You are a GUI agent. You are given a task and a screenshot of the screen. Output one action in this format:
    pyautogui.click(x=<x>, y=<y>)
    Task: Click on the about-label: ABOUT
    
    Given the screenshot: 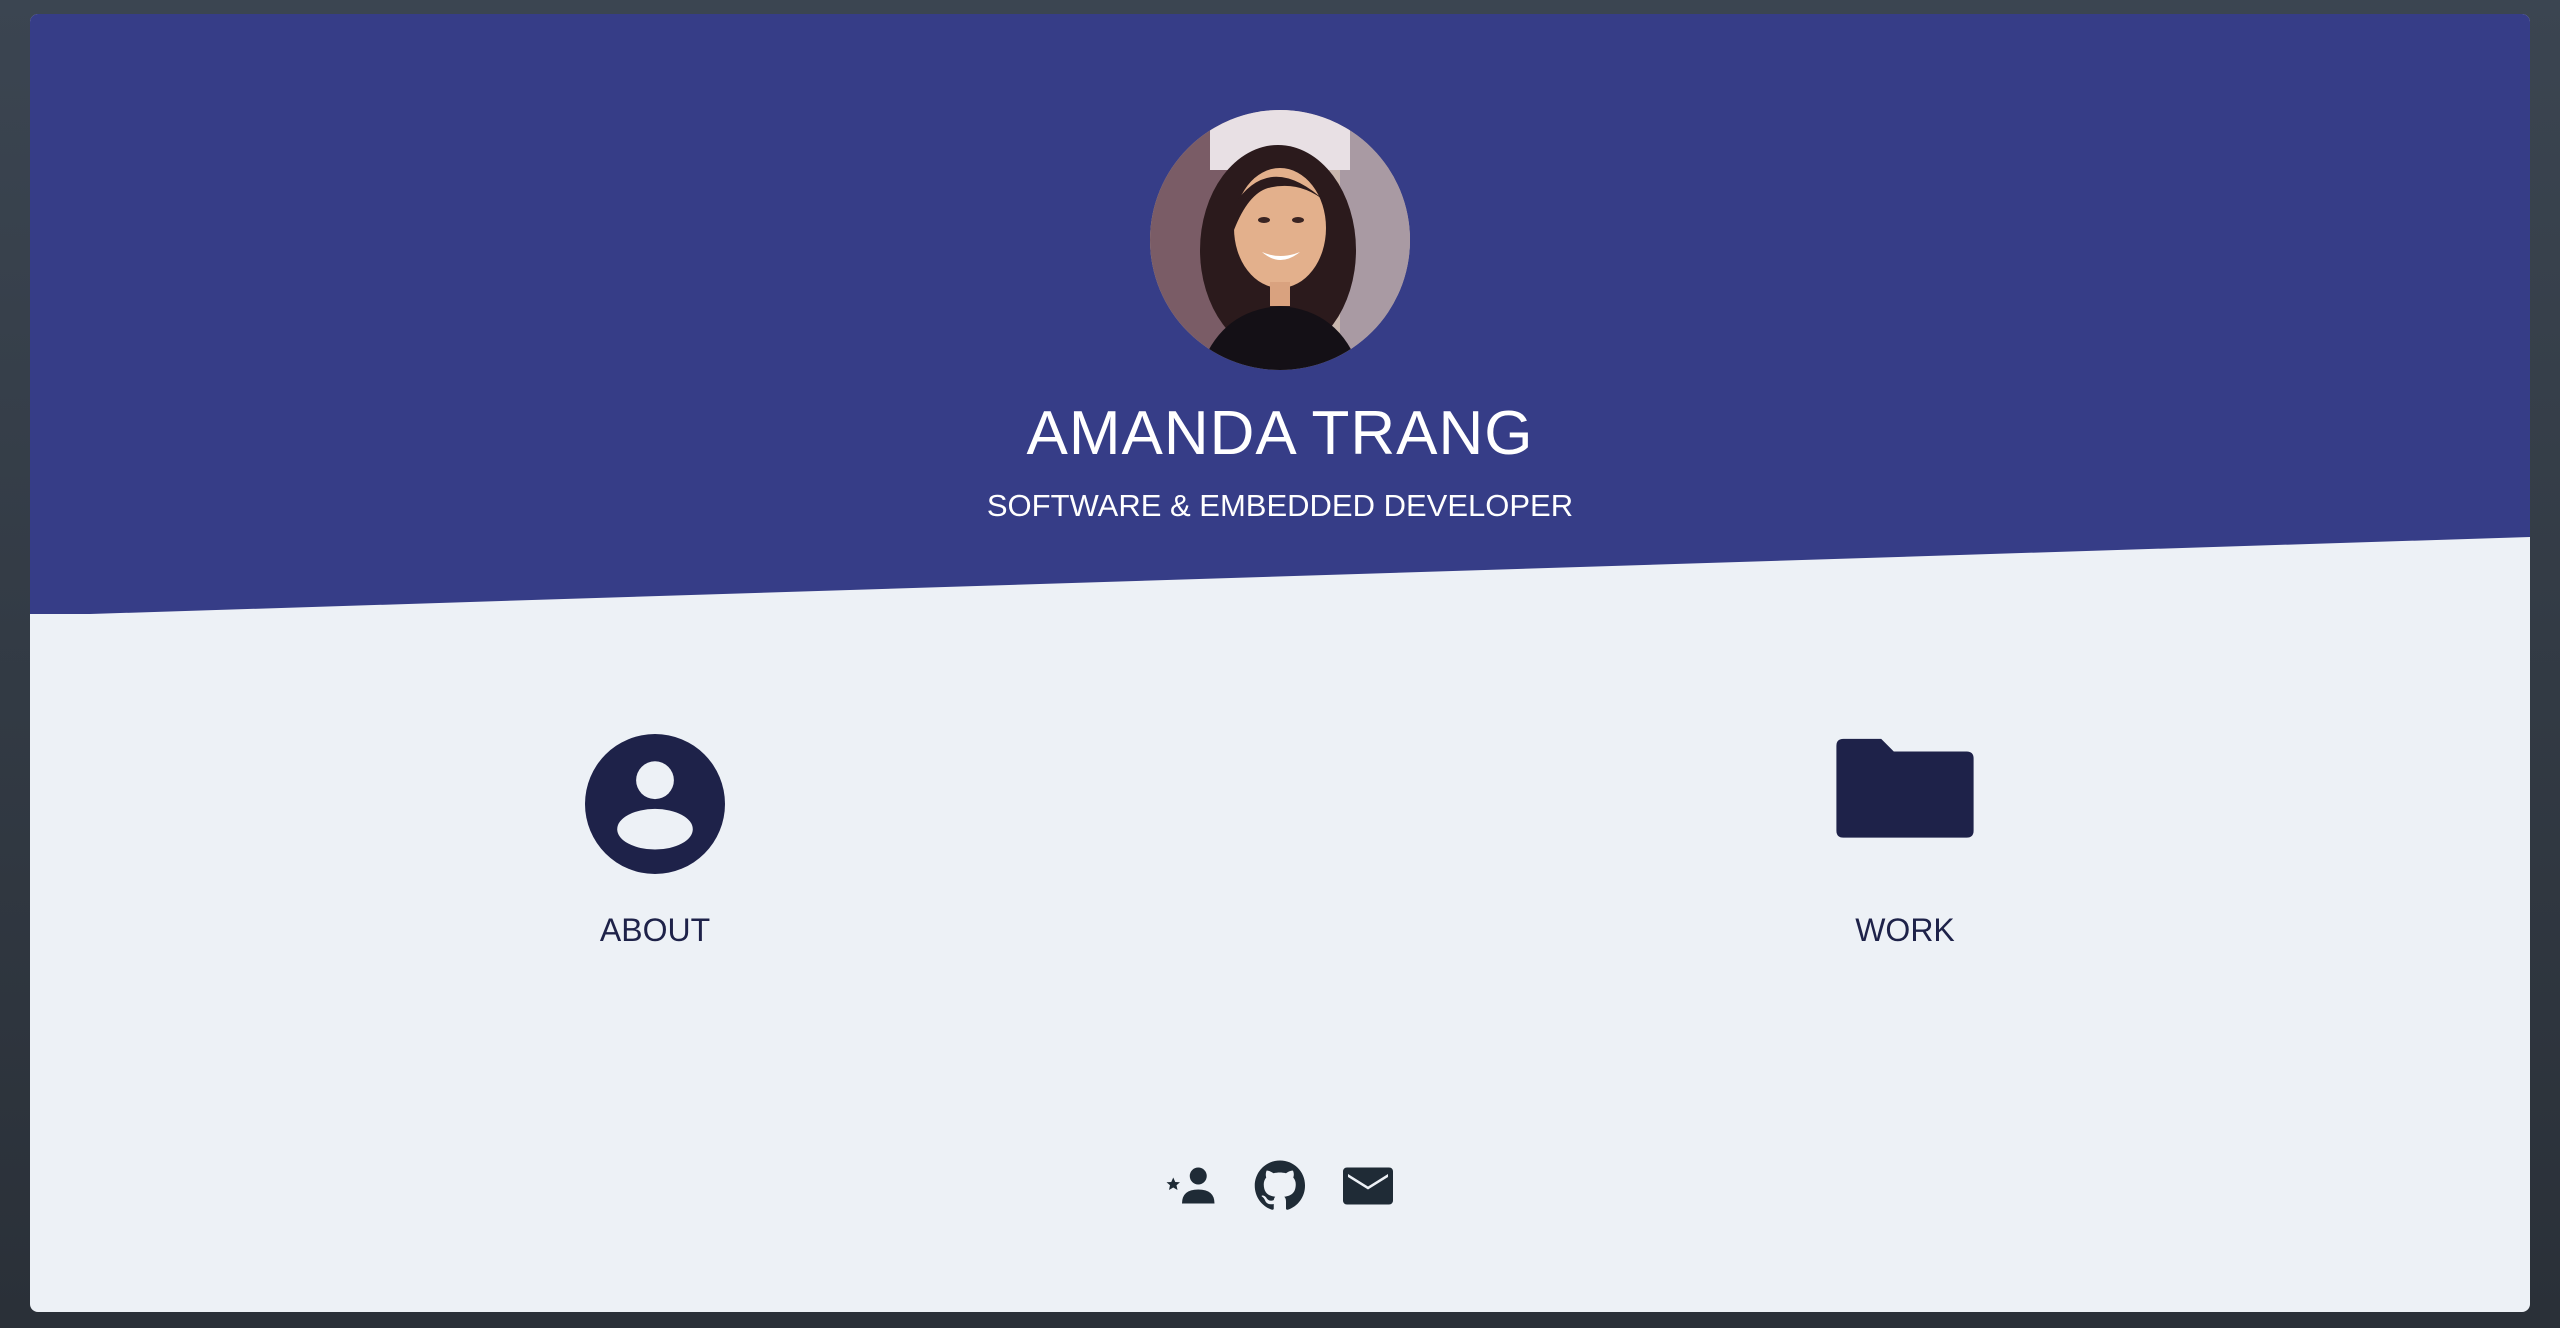 What is the action you would take?
    pyautogui.click(x=655, y=930)
    